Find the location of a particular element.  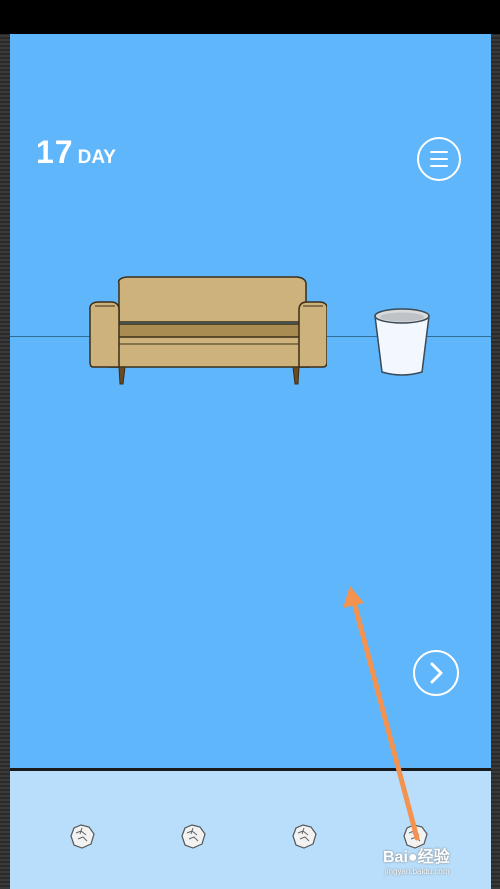

day-label: DAY is located at coordinates (96, 157).